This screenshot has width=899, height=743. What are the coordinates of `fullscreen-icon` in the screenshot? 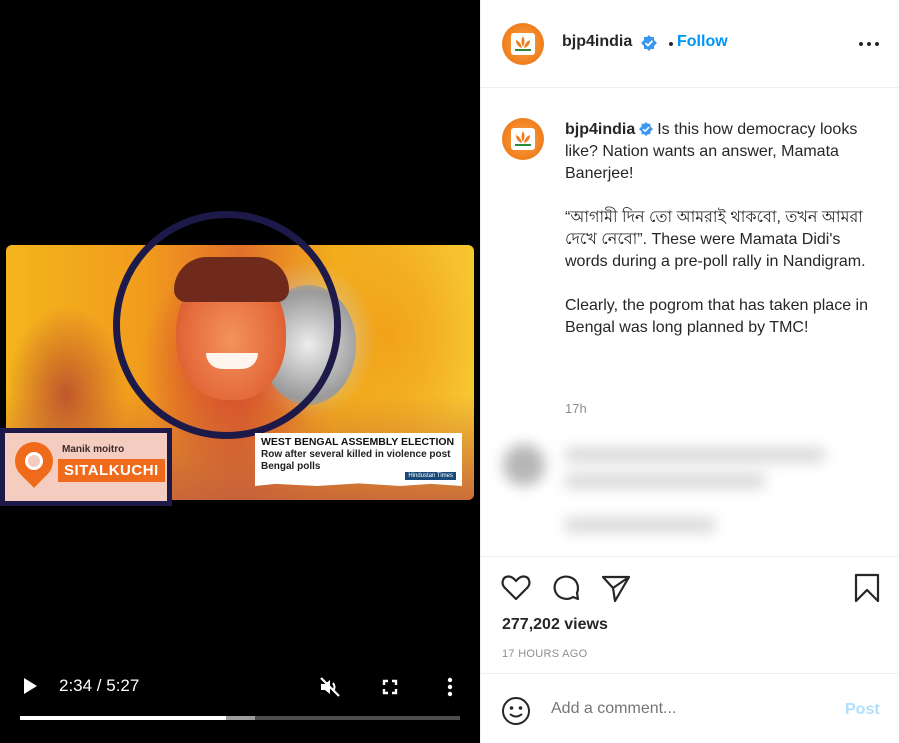 It's located at (390, 687).